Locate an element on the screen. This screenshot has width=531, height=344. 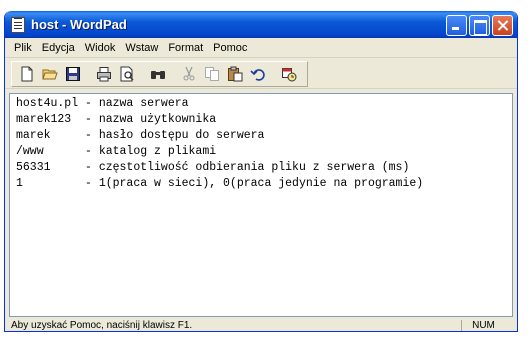
maximize-button is located at coordinates (479, 25).